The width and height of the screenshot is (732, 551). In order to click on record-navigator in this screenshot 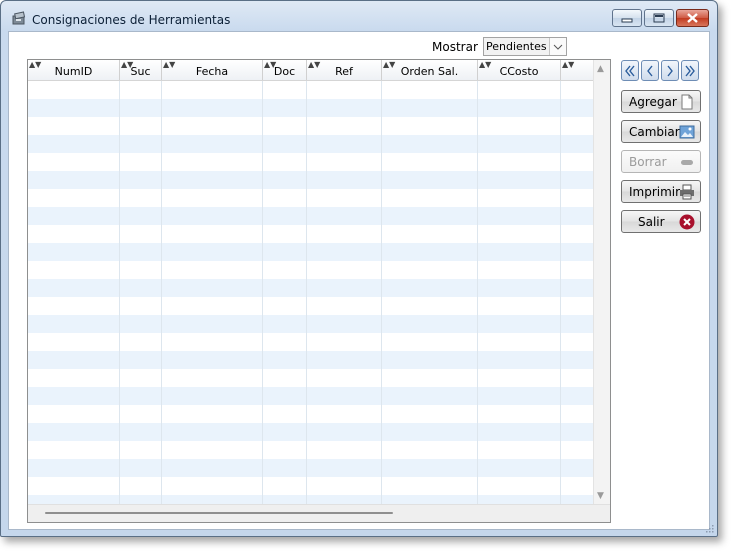, I will do `click(660, 70)`.